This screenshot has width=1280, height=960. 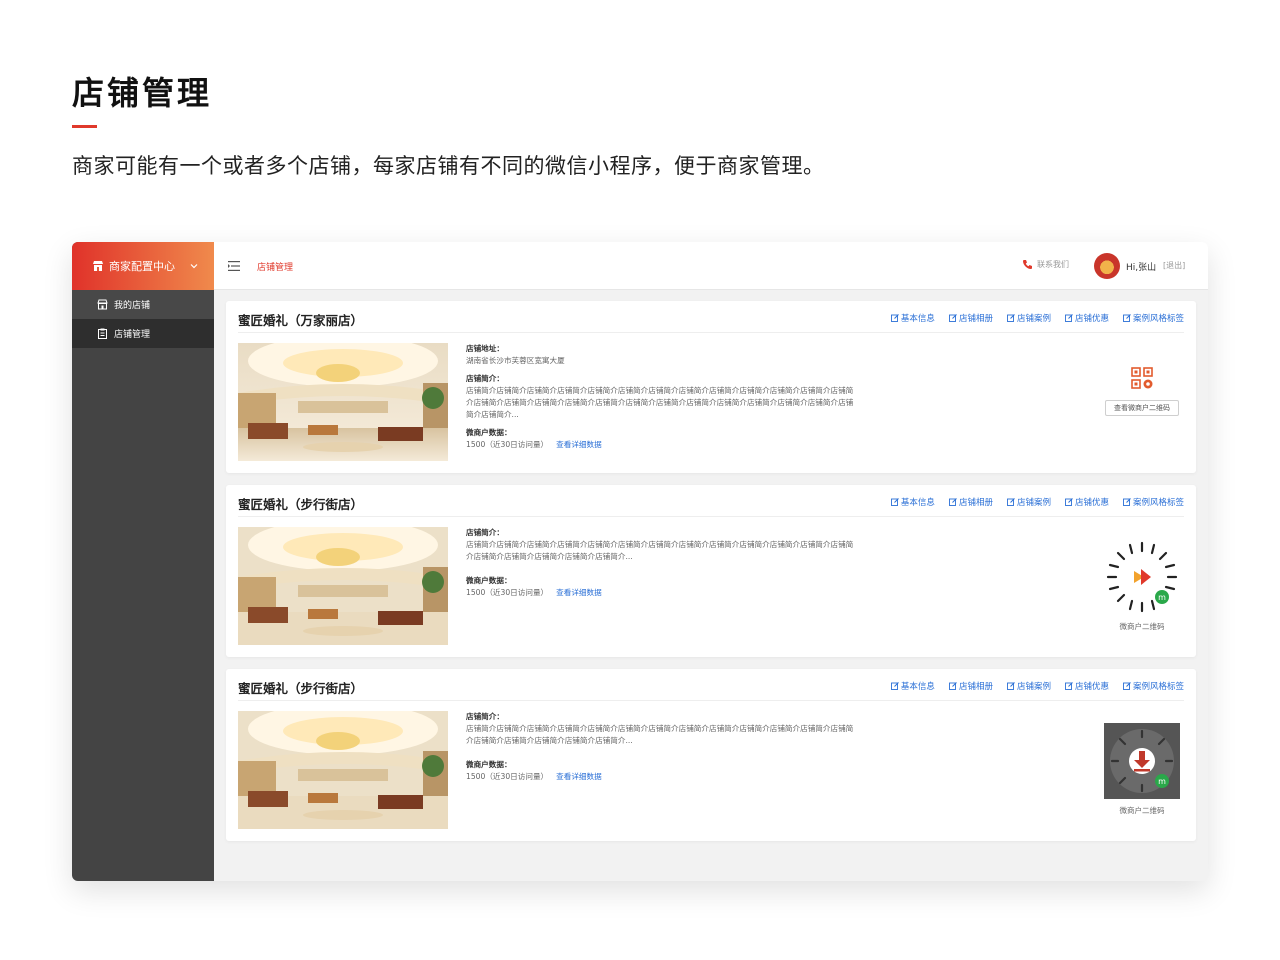 What do you see at coordinates (1107, 266) in the screenshot?
I see `avatar` at bounding box center [1107, 266].